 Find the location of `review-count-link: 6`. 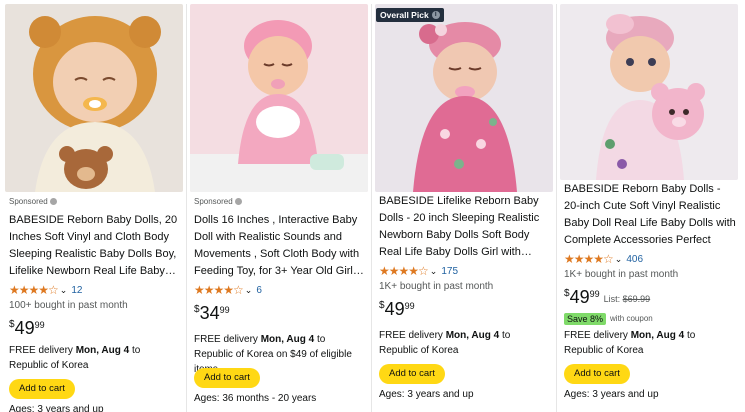

review-count-link: 6 is located at coordinates (259, 290).